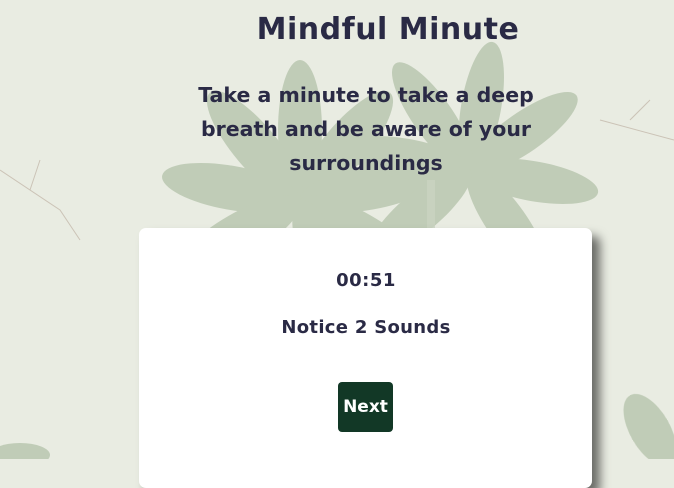 This screenshot has height=488, width=674. What do you see at coordinates (365, 407) in the screenshot?
I see `next-button: Next` at bounding box center [365, 407].